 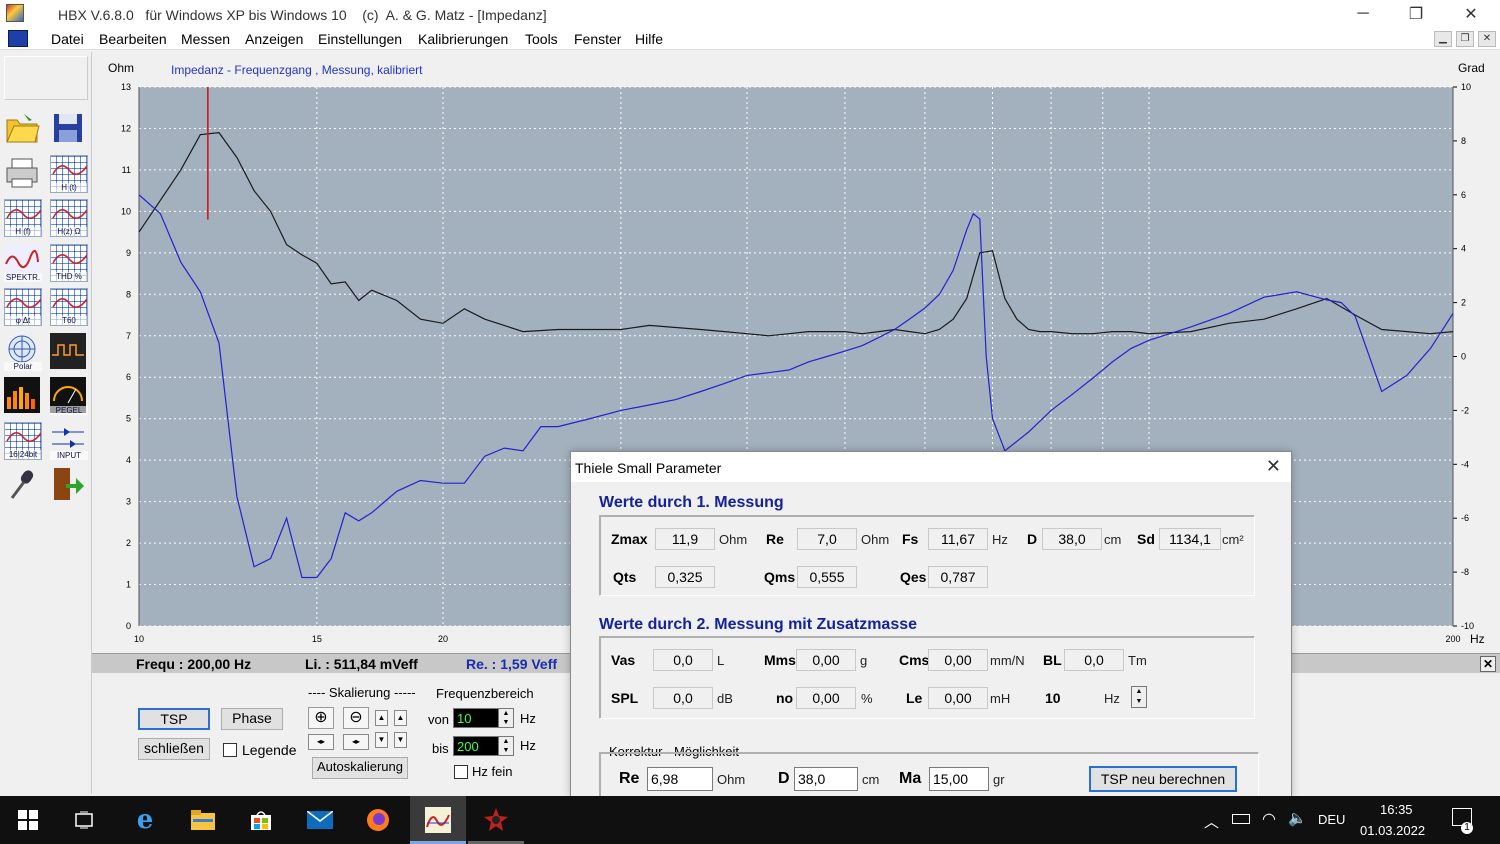 What do you see at coordinates (826, 779) in the screenshot?
I see `corr-d-input: 38,0` at bounding box center [826, 779].